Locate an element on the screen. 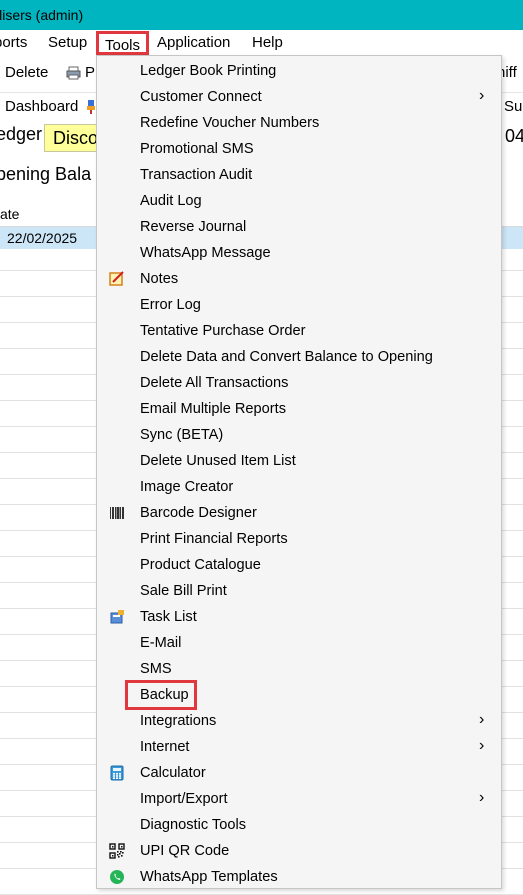 This screenshot has width=523, height=895. printer-icon is located at coordinates (73, 73).